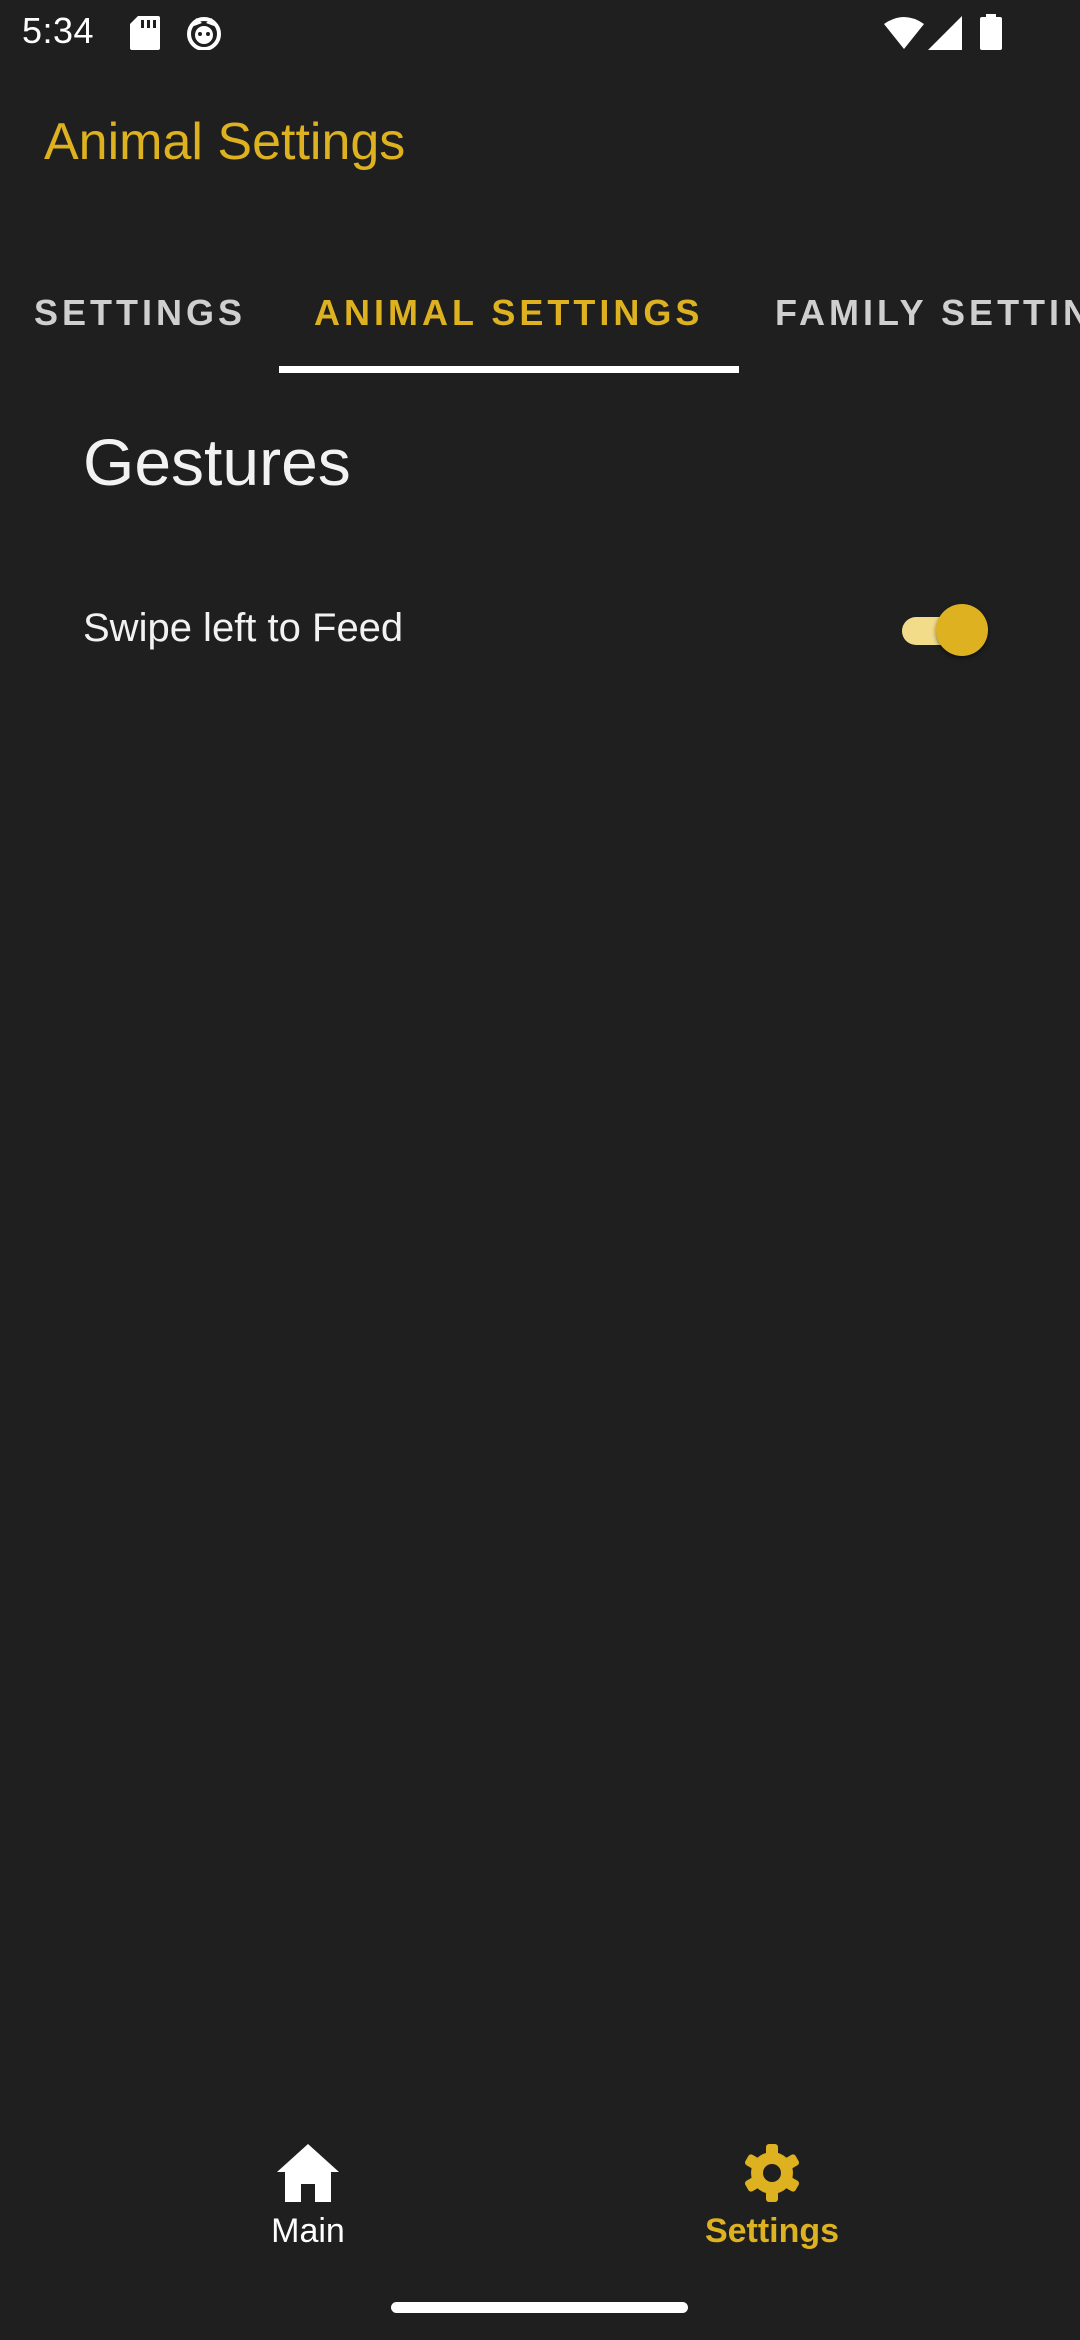  Describe the element at coordinates (225, 142) in the screenshot. I see `page-title: Animal Settings` at that location.